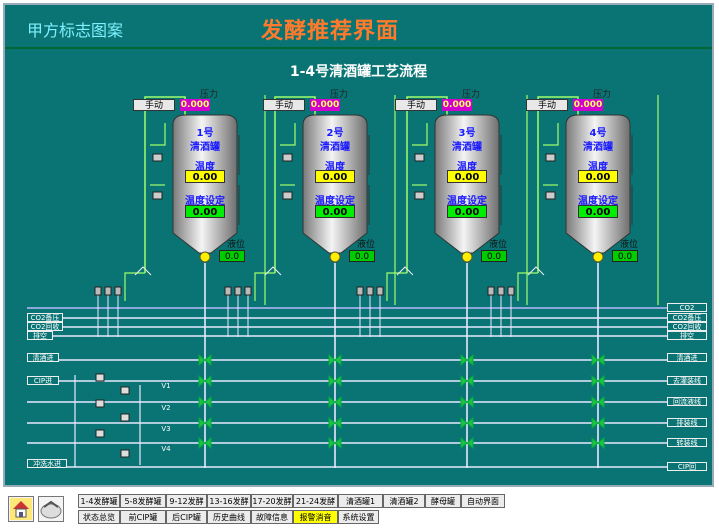 The image size is (719, 530). Describe the element at coordinates (166, 429) in the screenshot. I see `valve-tag: V3` at that location.